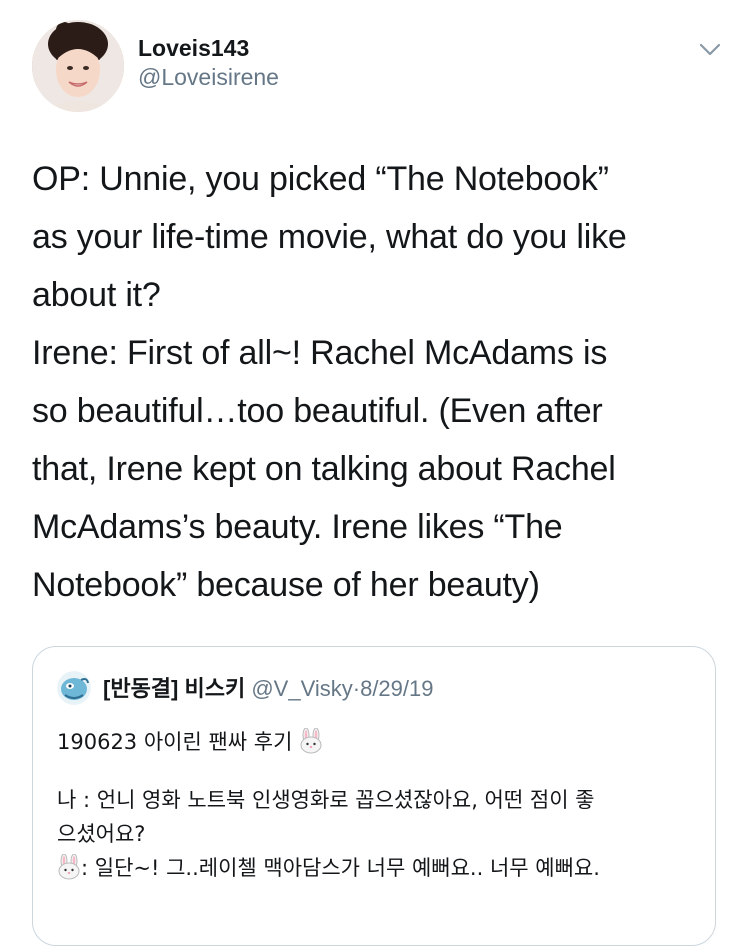  Describe the element at coordinates (396, 688) in the screenshot. I see `quoted-tweet-date: 8/29/19` at that location.